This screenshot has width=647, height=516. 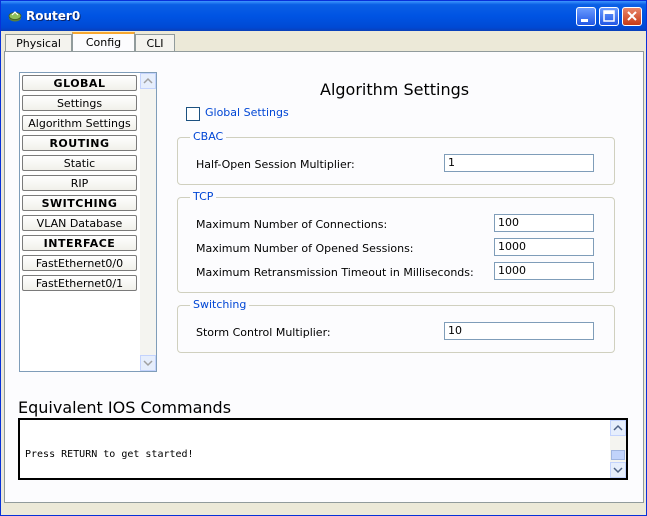 What do you see at coordinates (544, 271) in the screenshot?
I see `max-timeout-input: 1000` at bounding box center [544, 271].